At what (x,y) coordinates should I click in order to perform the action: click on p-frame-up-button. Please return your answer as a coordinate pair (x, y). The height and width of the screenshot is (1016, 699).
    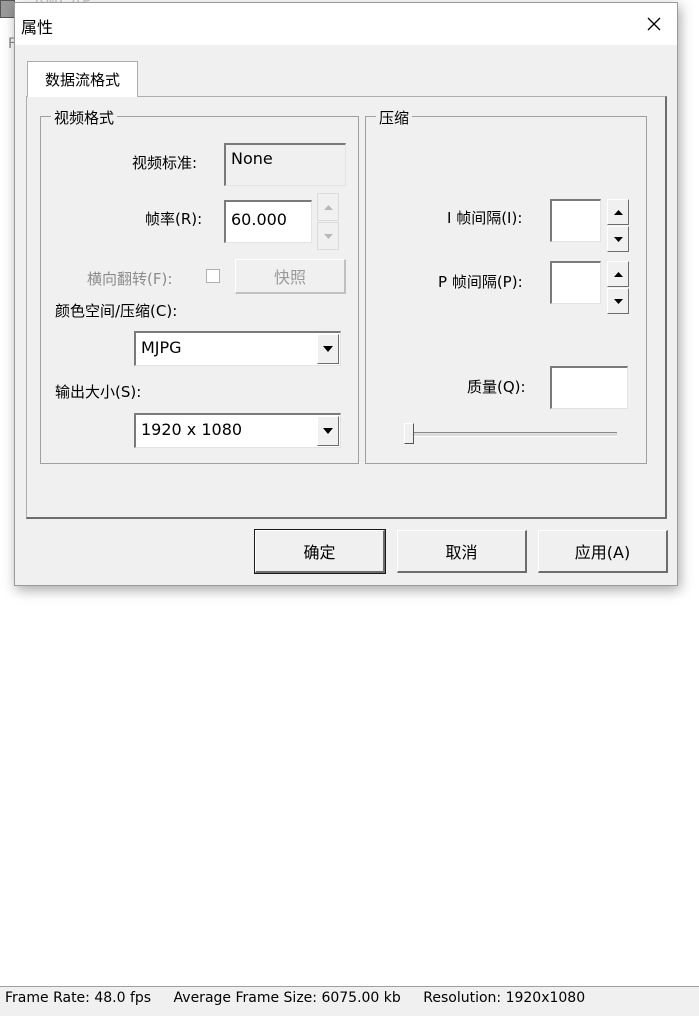
    Looking at the image, I should click on (618, 274).